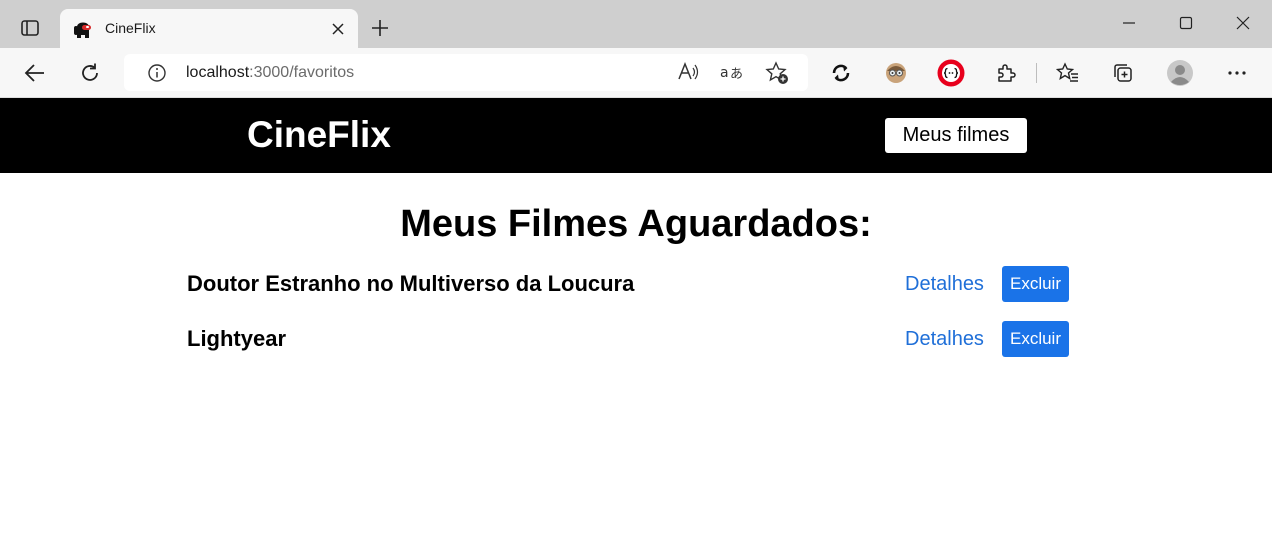  I want to click on extensions-button, so click(1006, 73).